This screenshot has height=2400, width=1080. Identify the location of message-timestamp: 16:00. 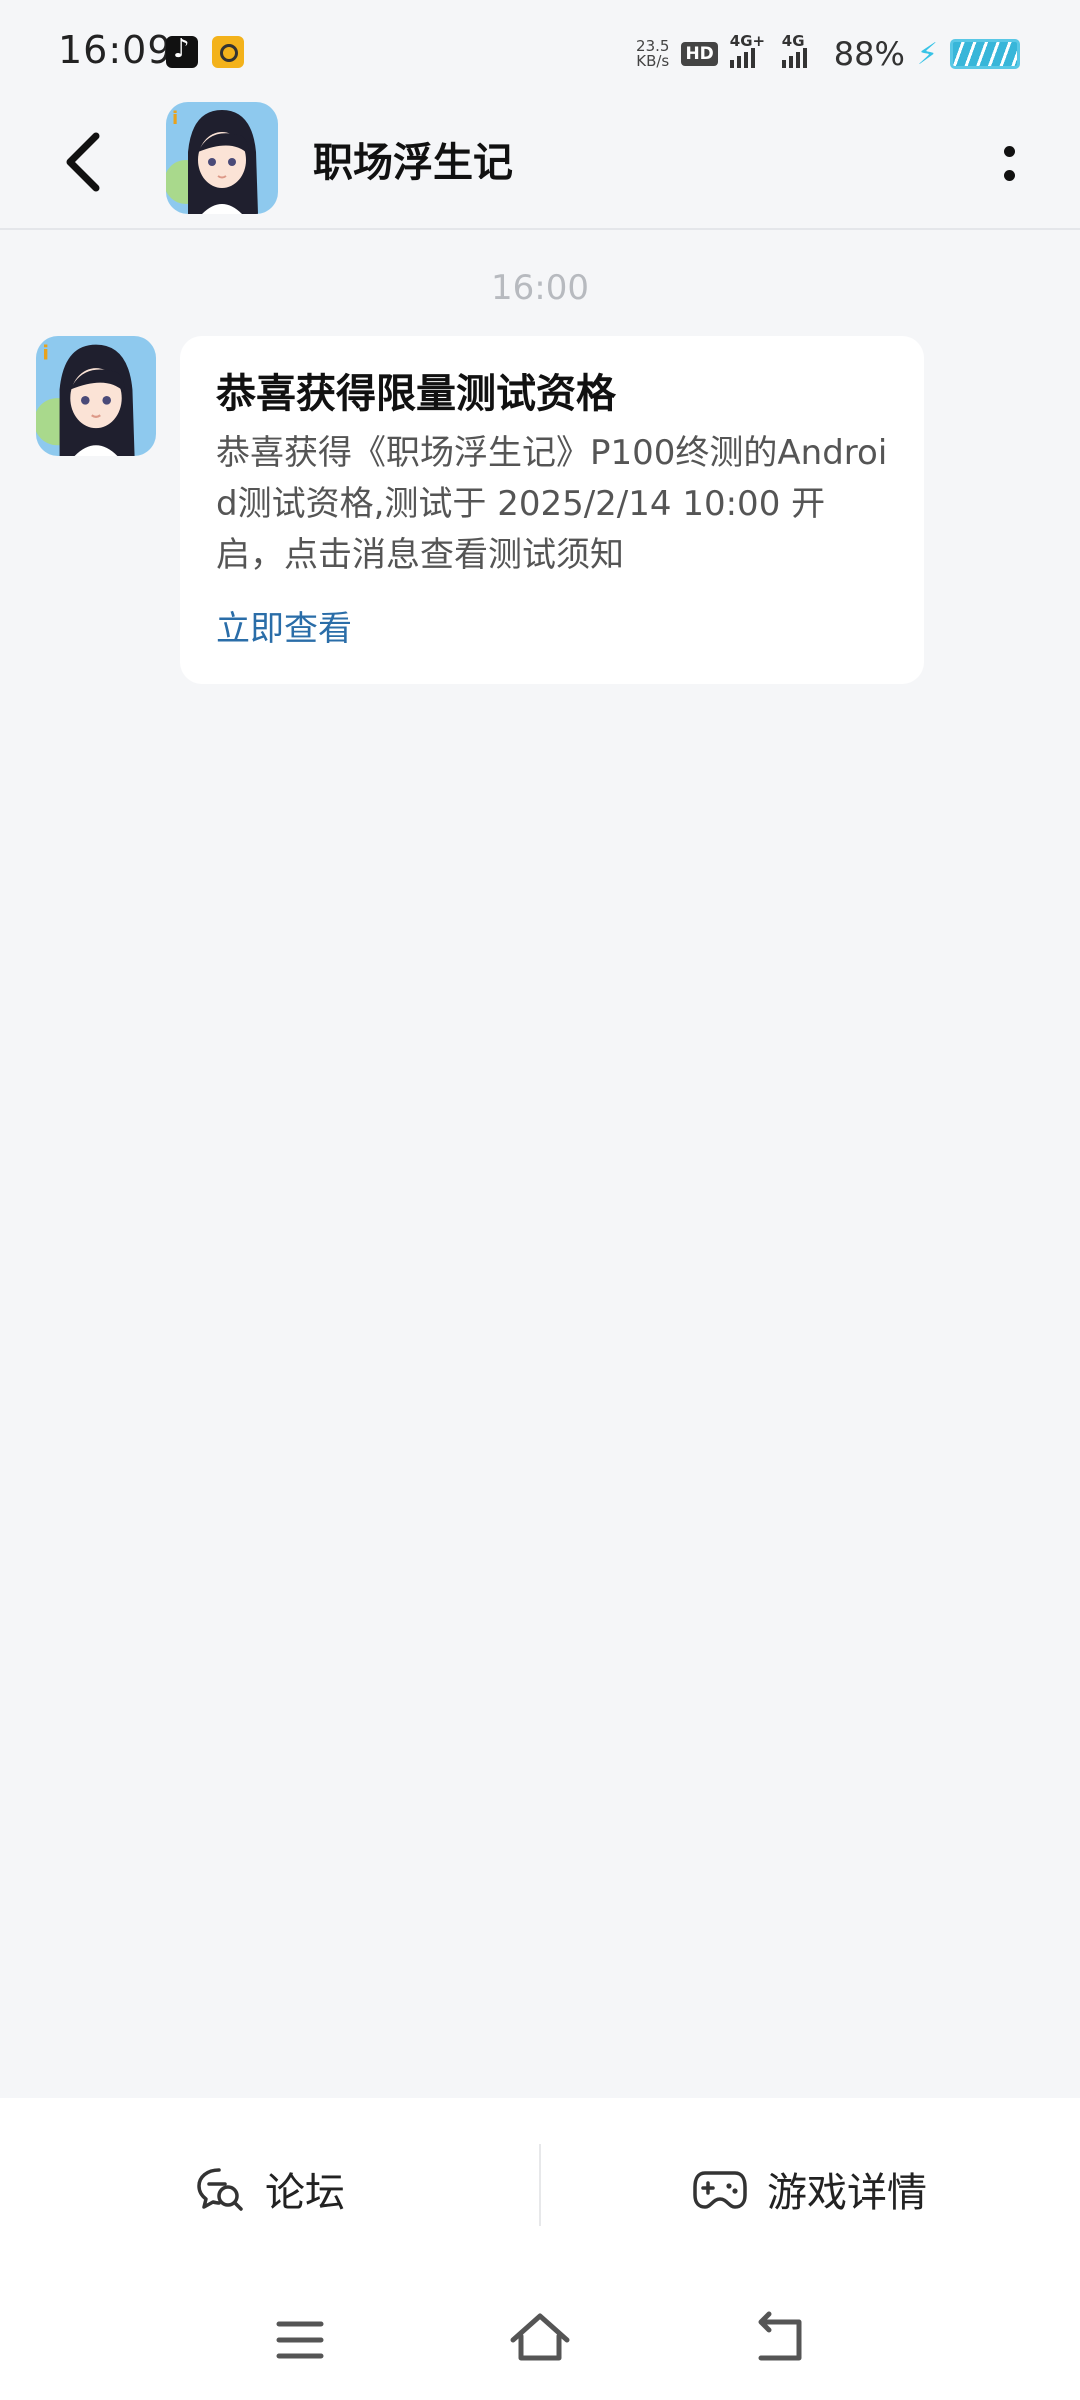
(540, 288).